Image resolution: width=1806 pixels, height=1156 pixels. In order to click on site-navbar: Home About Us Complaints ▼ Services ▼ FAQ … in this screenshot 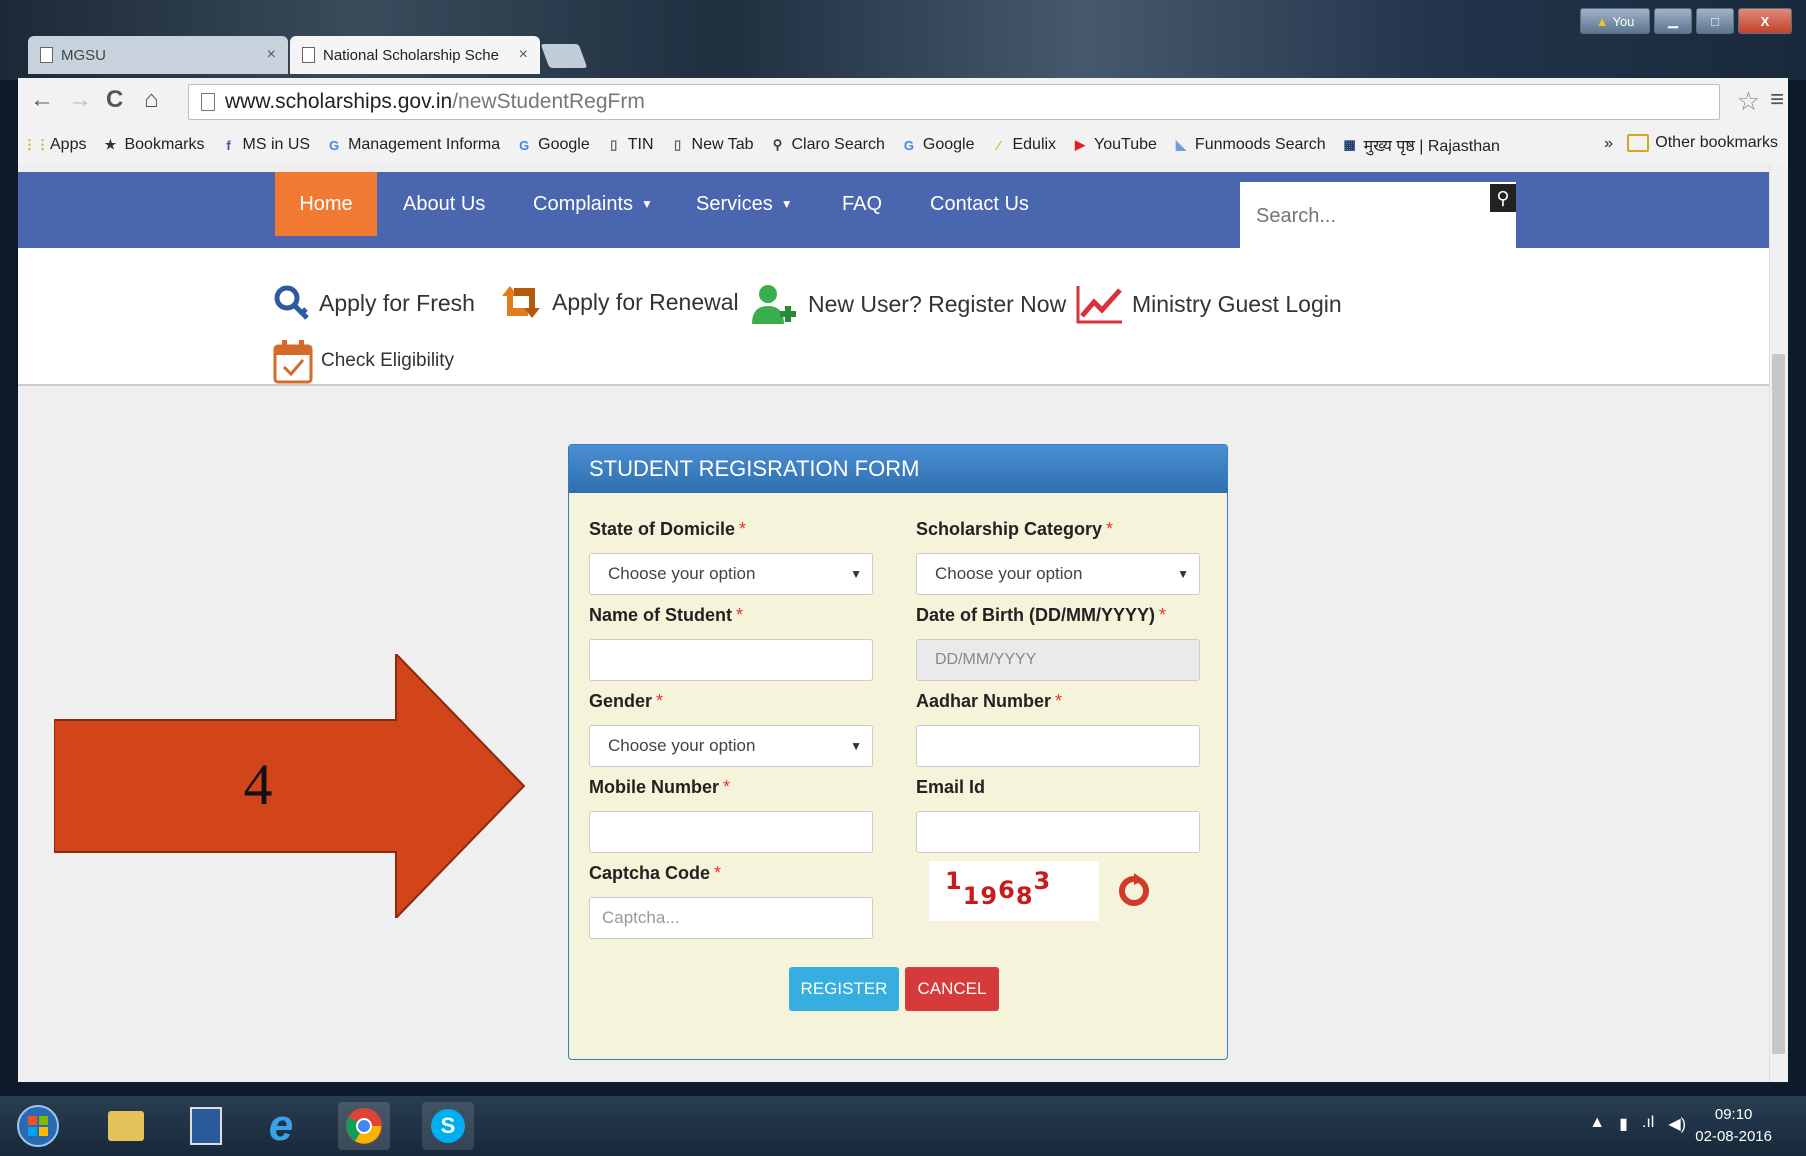, I will do `click(894, 210)`.